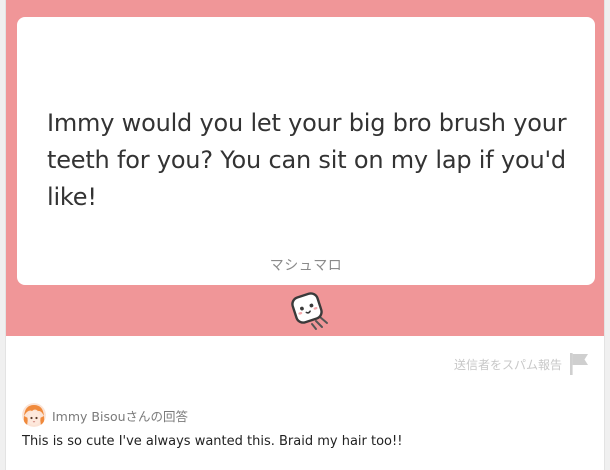 This screenshot has width=610, height=470. Describe the element at coordinates (120, 416) in the screenshot. I see `answerer-name: Immy Bisouさんの回答` at that location.